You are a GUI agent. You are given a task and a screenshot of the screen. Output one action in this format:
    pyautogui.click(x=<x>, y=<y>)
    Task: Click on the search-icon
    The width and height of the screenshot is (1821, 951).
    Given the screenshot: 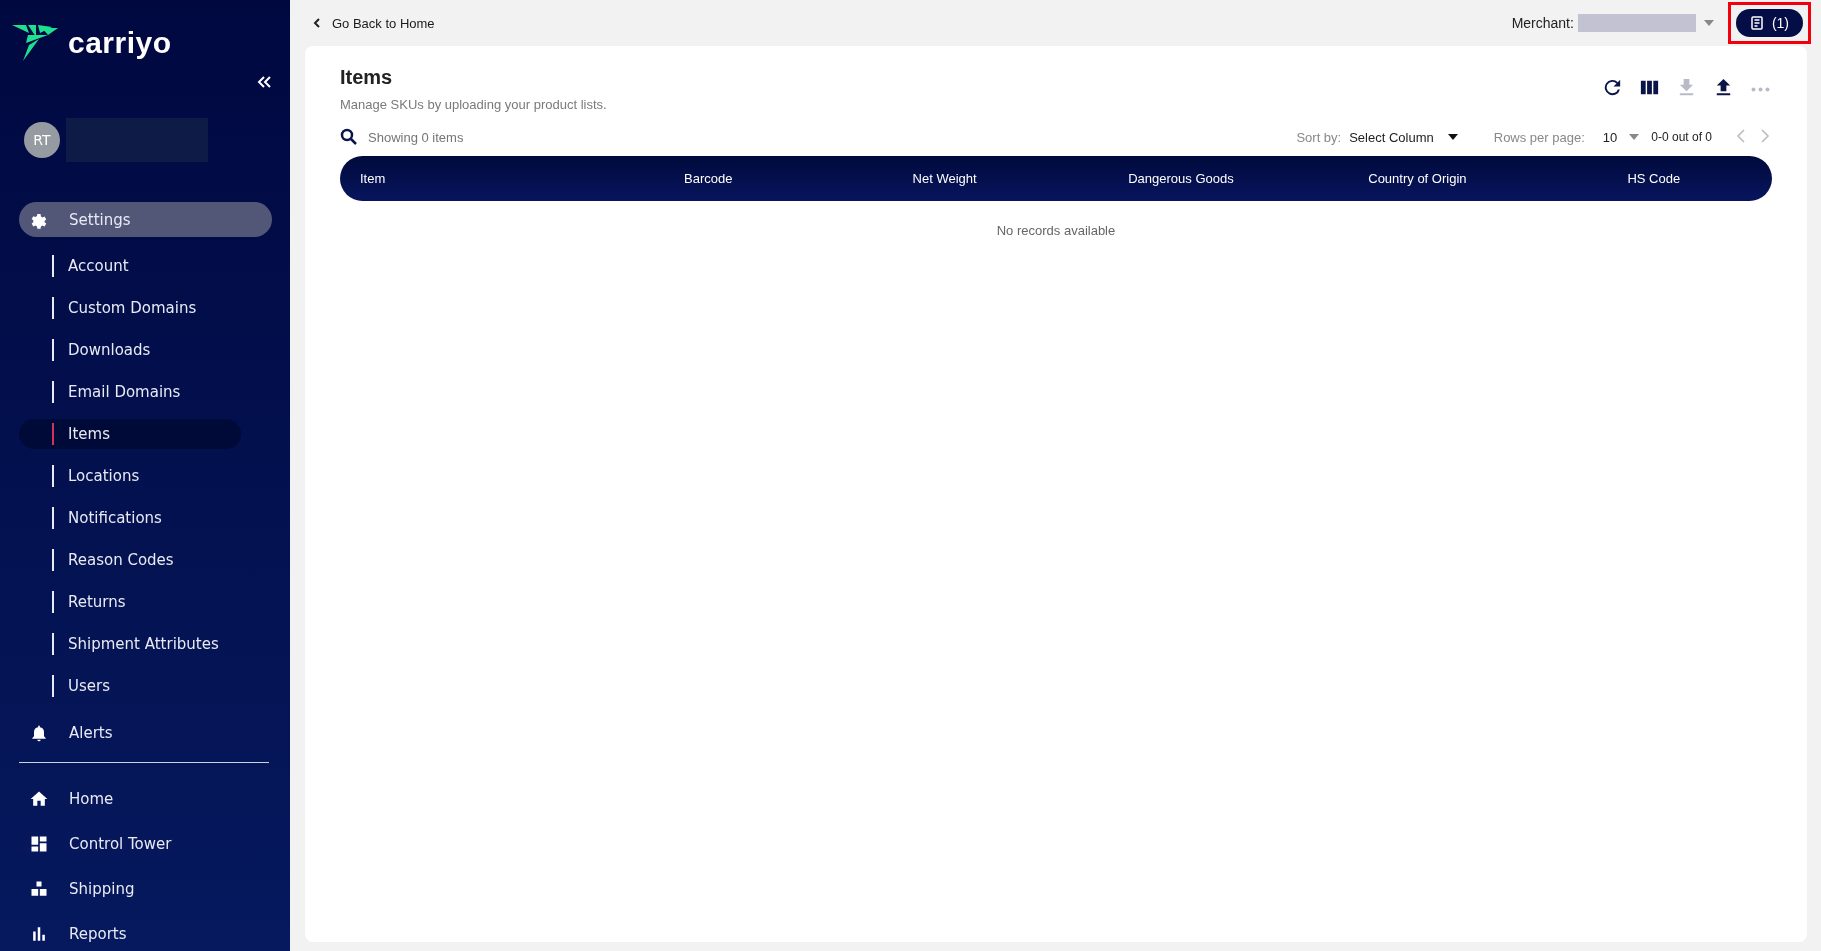 What is the action you would take?
    pyautogui.click(x=349, y=137)
    